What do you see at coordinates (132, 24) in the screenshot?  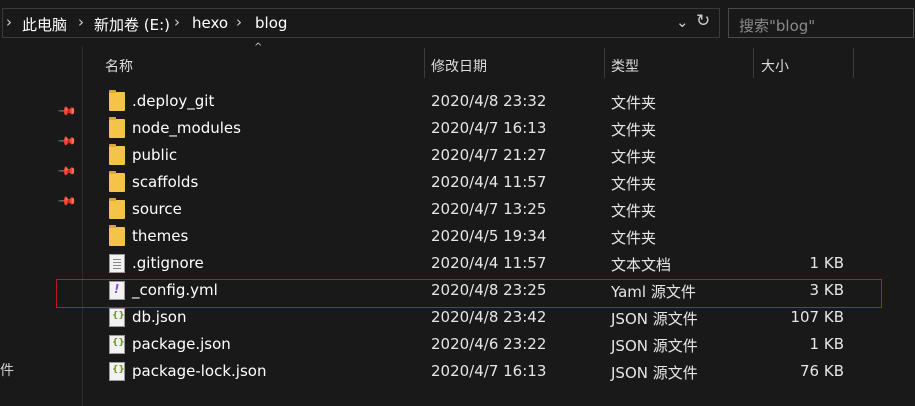 I see `breadcrumb-drive-e: 新加卷 (E:)` at bounding box center [132, 24].